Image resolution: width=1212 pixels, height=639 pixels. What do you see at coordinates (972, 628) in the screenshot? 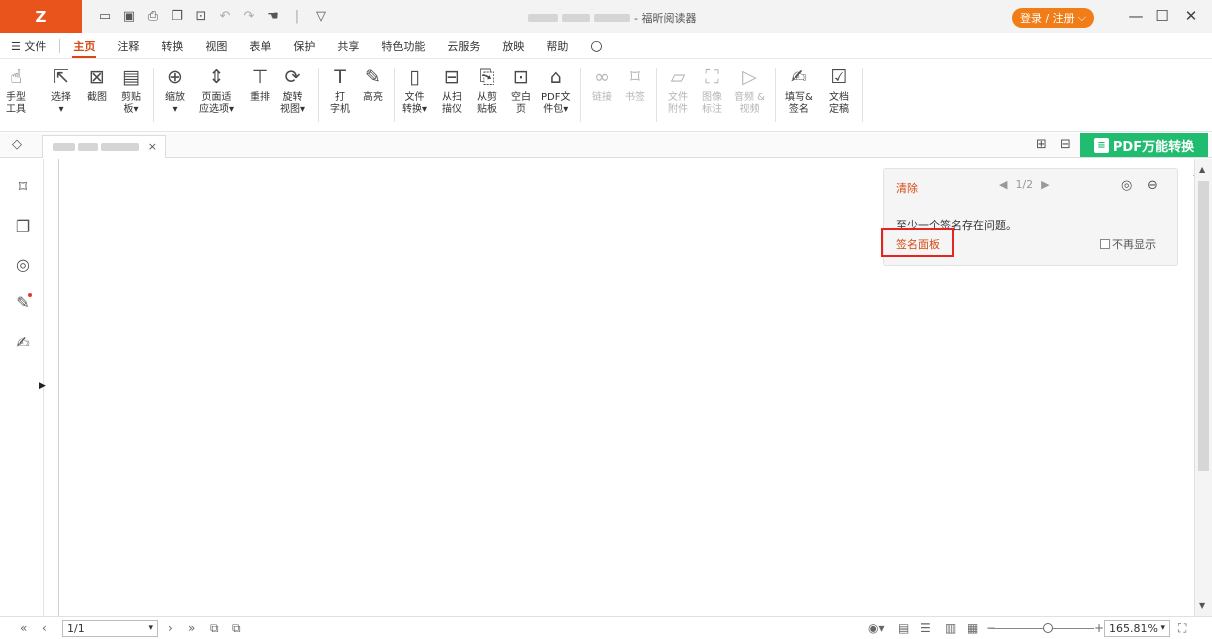
I see `continuous-facing-icon: ▦` at bounding box center [972, 628].